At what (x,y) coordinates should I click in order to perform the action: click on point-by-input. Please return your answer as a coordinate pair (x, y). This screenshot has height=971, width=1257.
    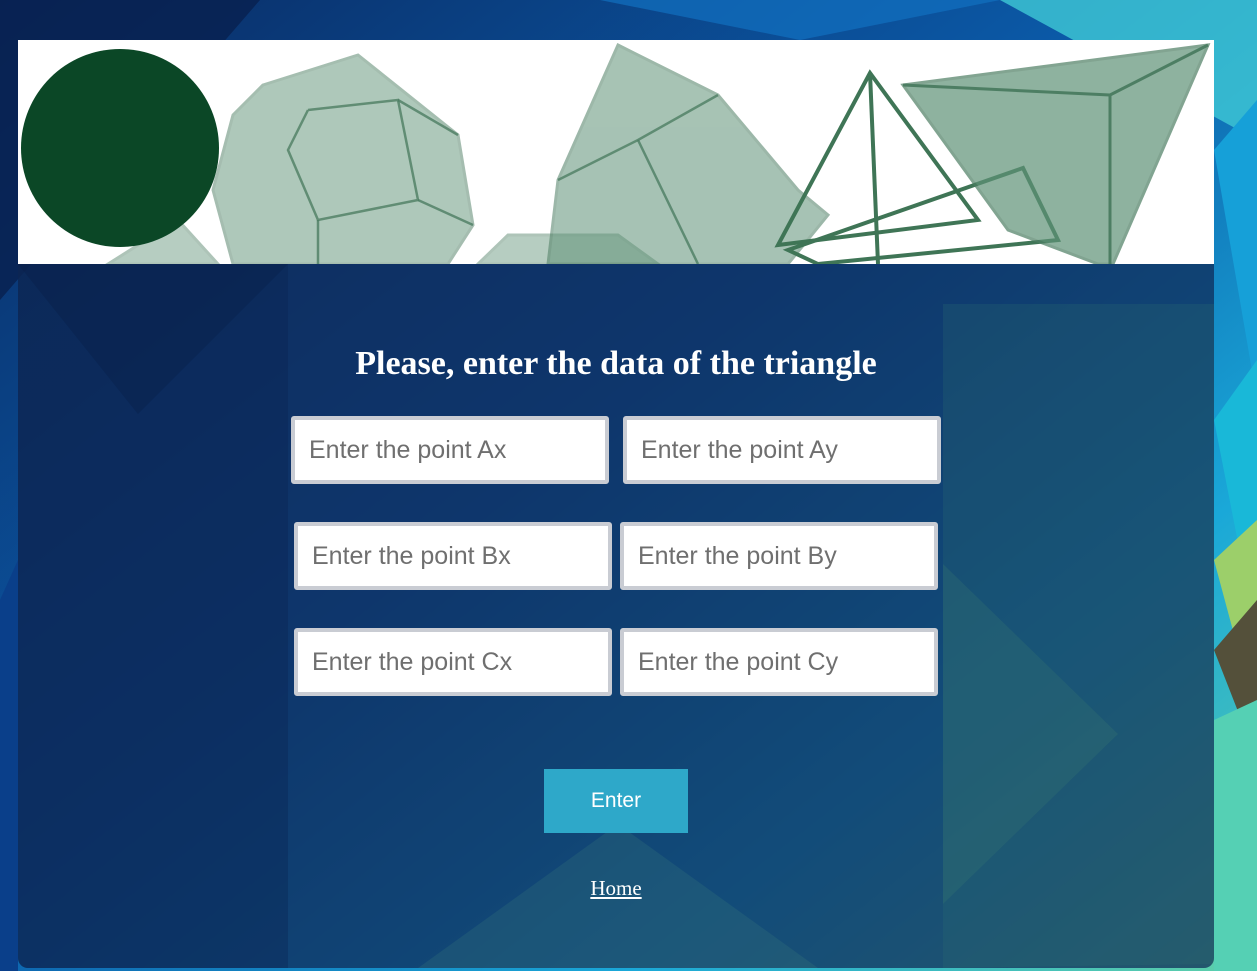
    Looking at the image, I should click on (779, 556).